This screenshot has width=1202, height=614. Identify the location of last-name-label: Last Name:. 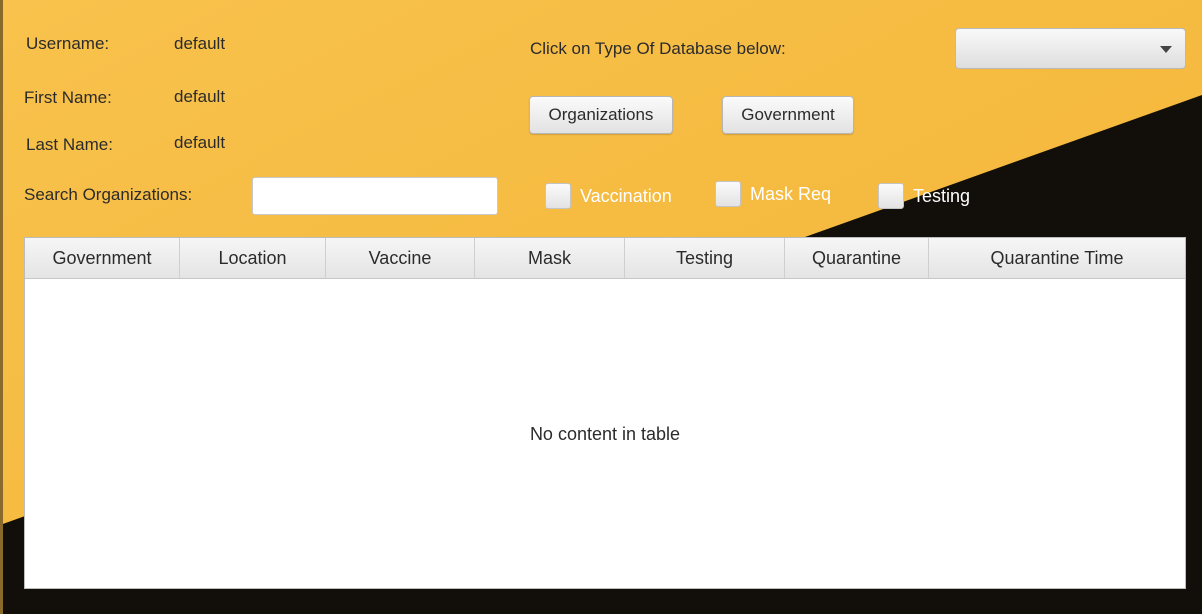
(69, 144).